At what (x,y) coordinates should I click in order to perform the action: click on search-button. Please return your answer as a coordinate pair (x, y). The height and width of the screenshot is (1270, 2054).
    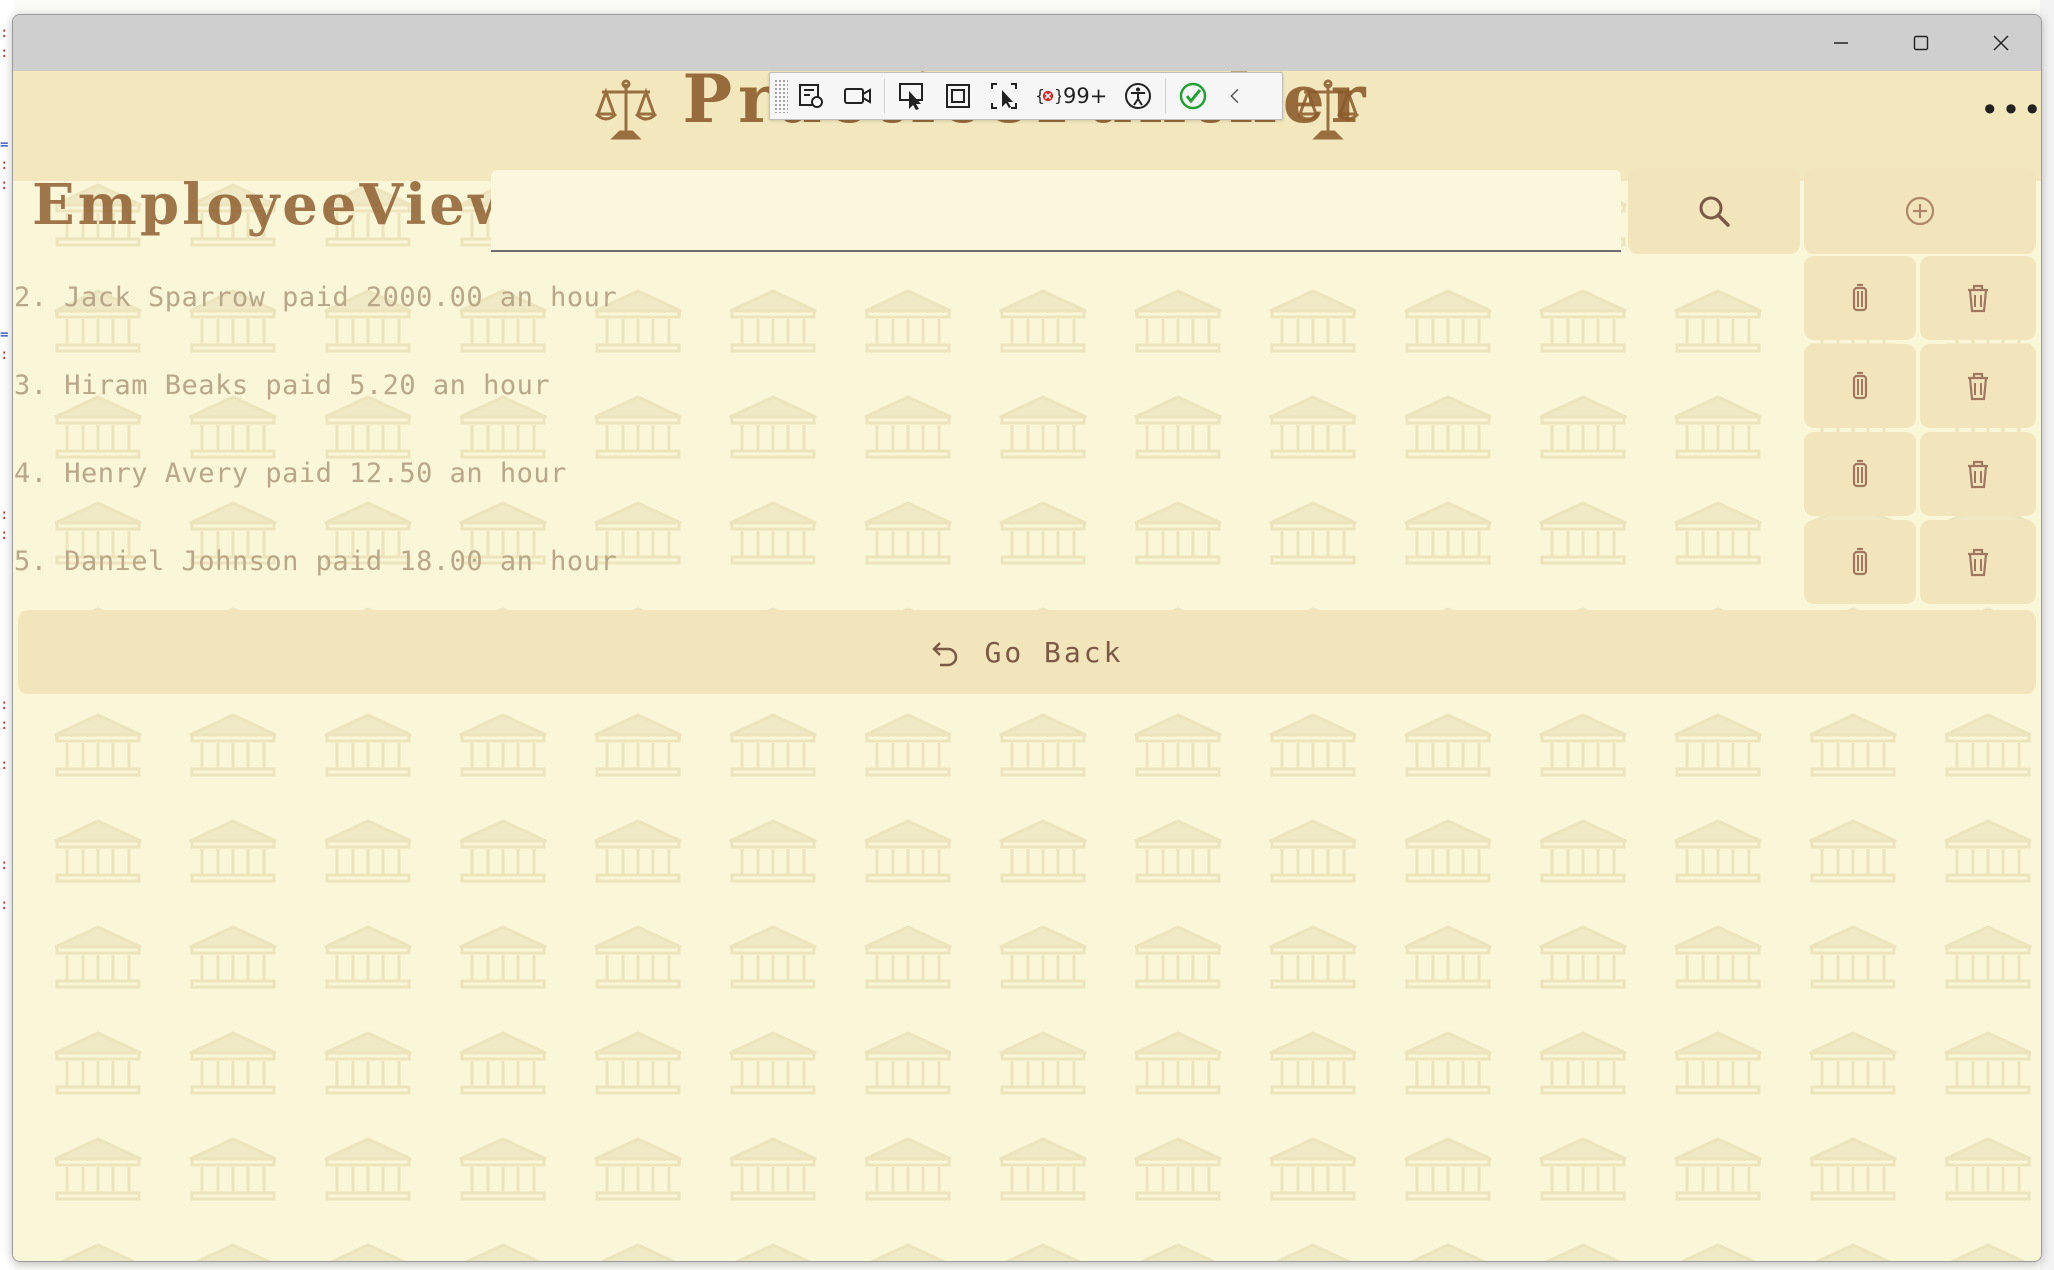
    Looking at the image, I should click on (1714, 211).